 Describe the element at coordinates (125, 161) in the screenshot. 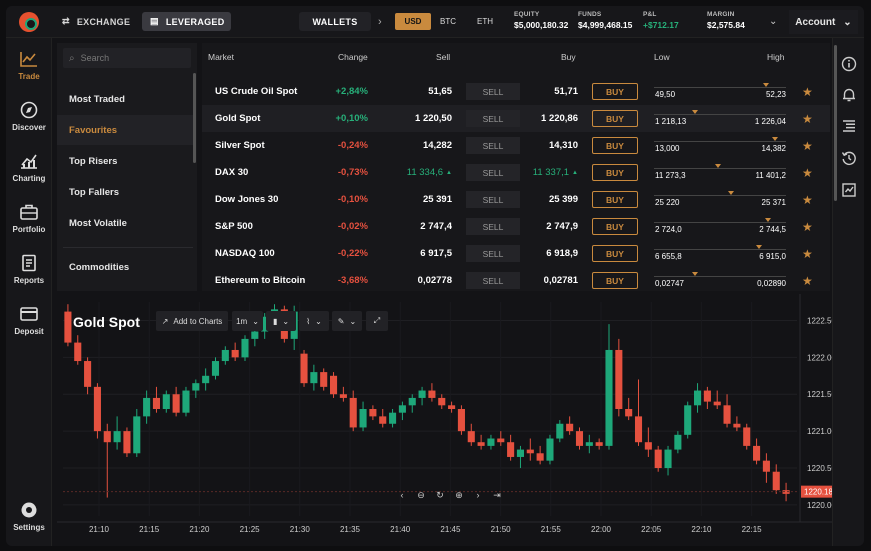

I see `menu-top-risers: Top Risers` at that location.